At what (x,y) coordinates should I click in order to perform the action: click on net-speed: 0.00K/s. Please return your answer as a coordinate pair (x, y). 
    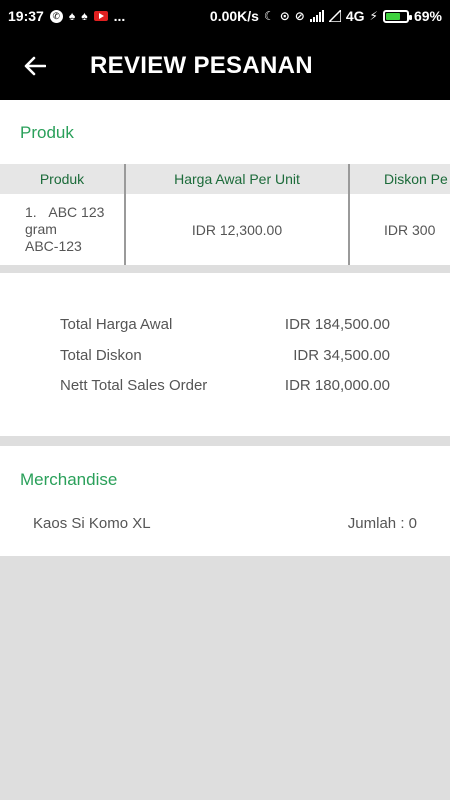
    Looking at the image, I should click on (234, 16).